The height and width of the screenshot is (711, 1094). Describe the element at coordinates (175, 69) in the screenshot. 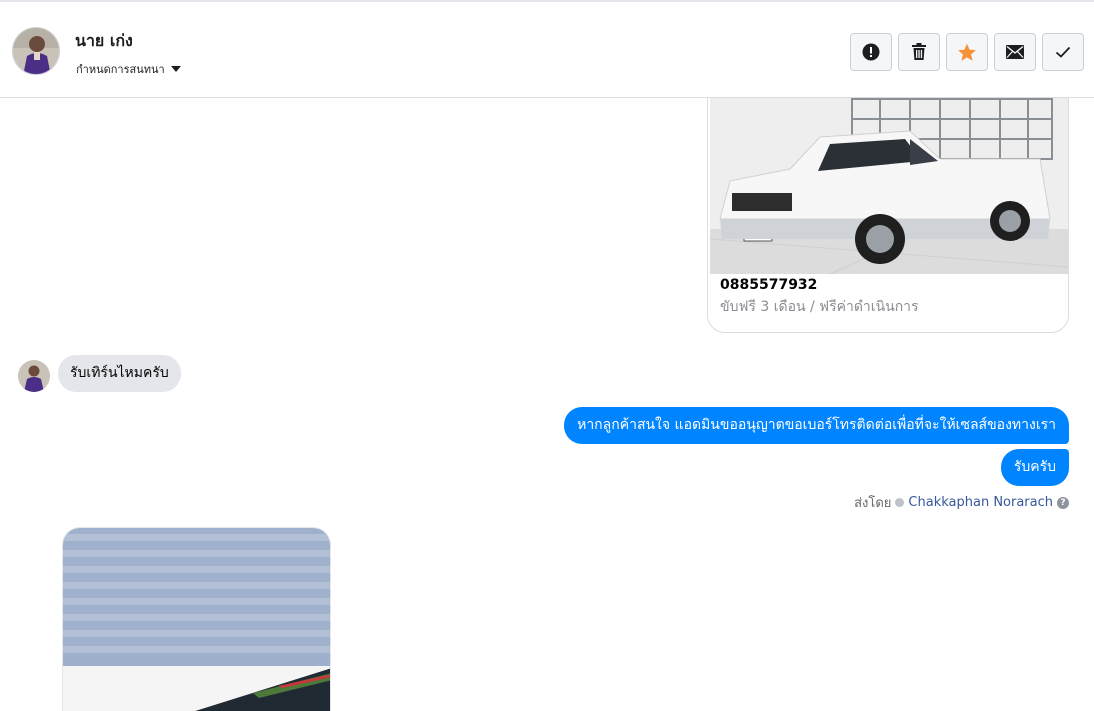

I see `caret-down-icon` at that location.